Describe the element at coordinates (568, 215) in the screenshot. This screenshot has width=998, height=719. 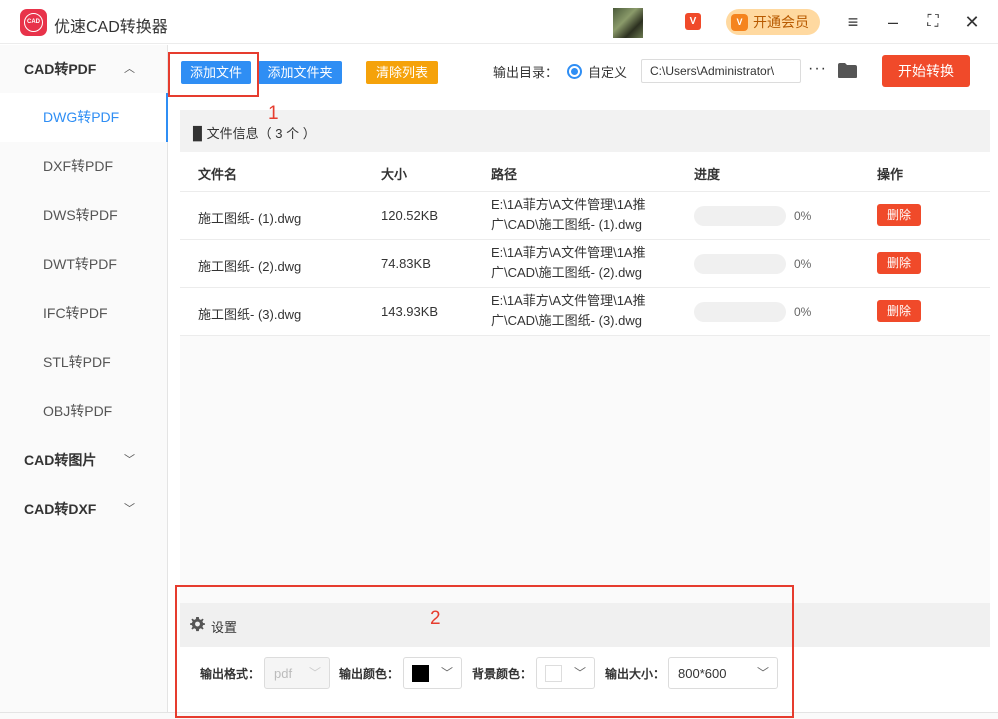
I see `file-path: E:\1A菲方\A文件管理\1A推 广\CAD\施工图纸- (1).dwg` at that location.